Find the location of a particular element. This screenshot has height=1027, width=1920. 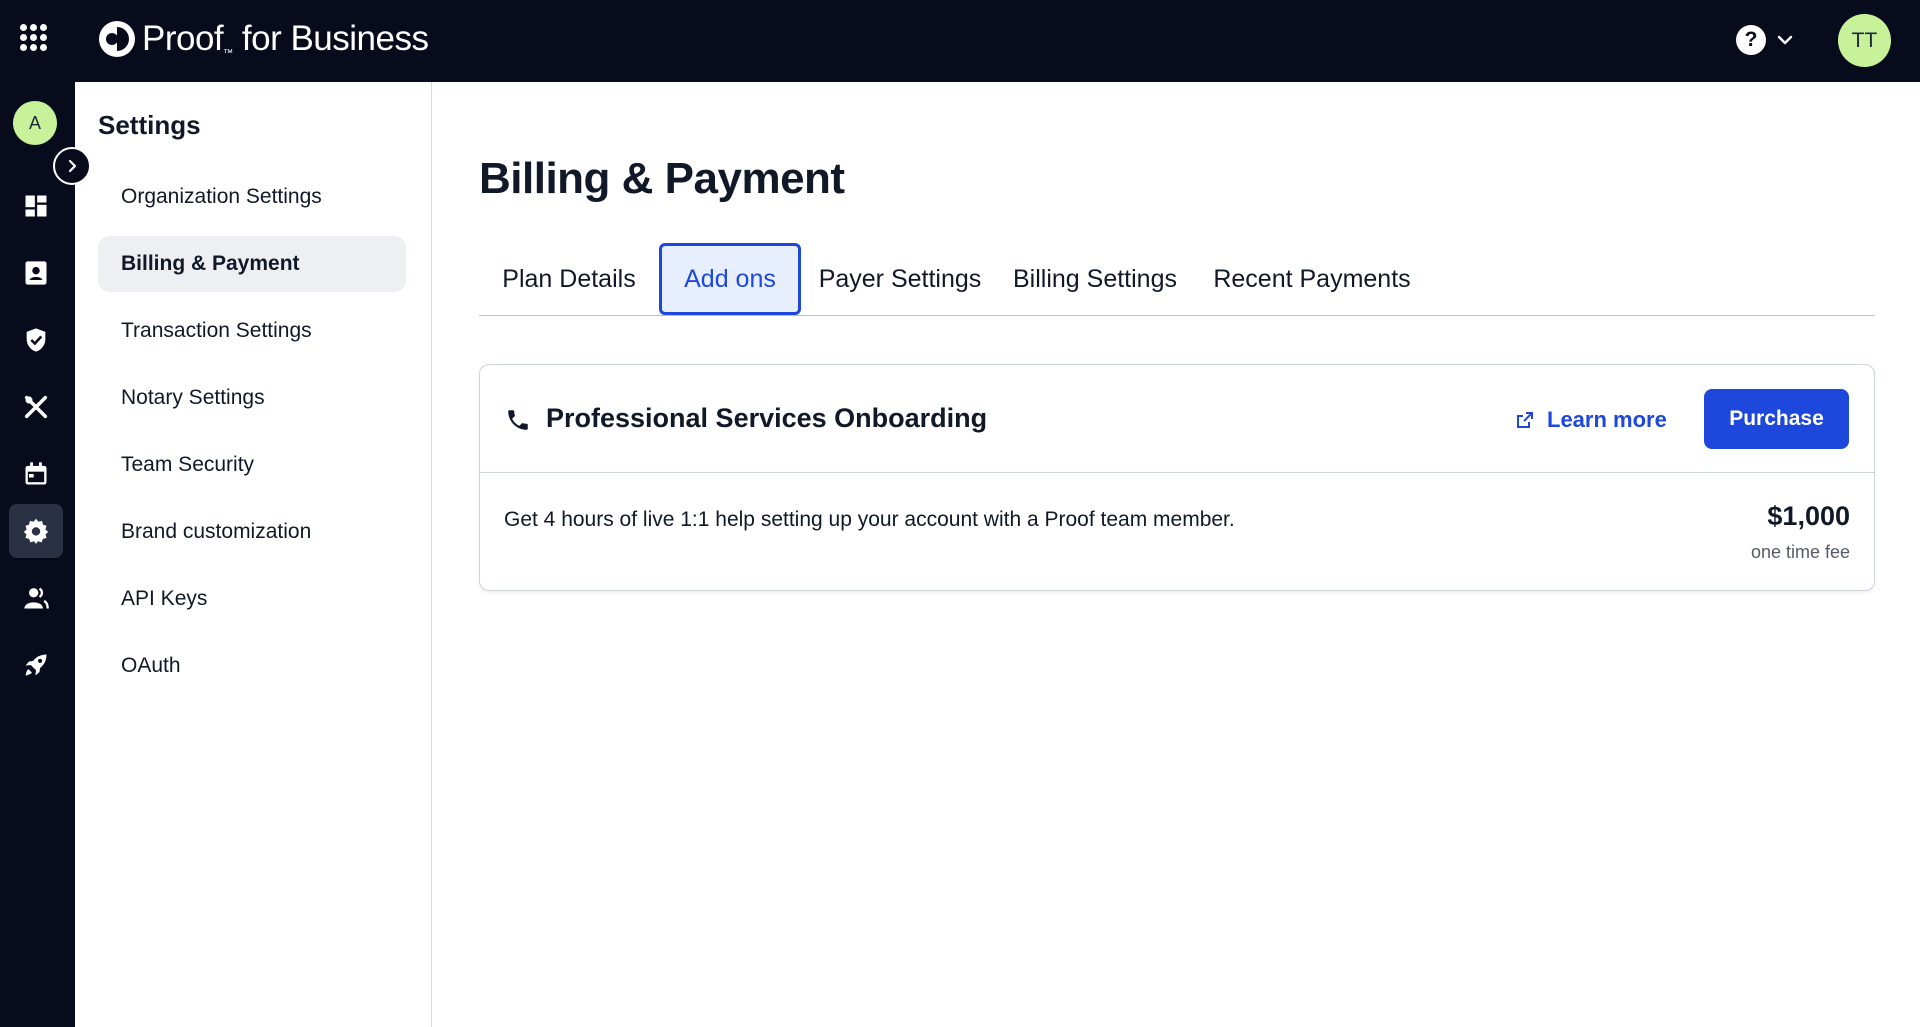

settings-item-transaction: Transaction Settings is located at coordinates (252, 331).